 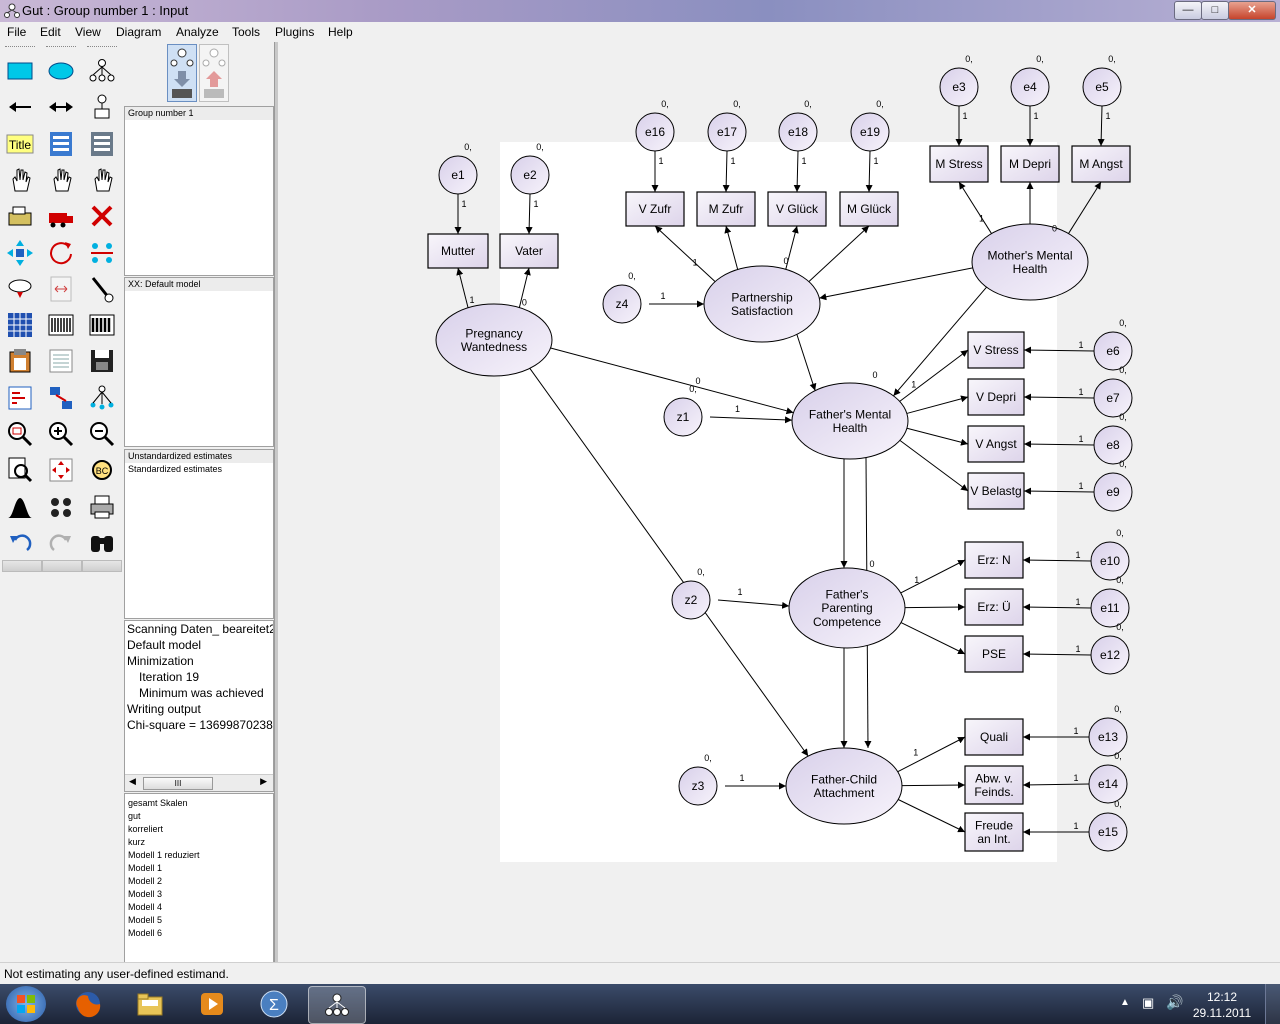 I want to click on covariance-tool, so click(x=61, y=107).